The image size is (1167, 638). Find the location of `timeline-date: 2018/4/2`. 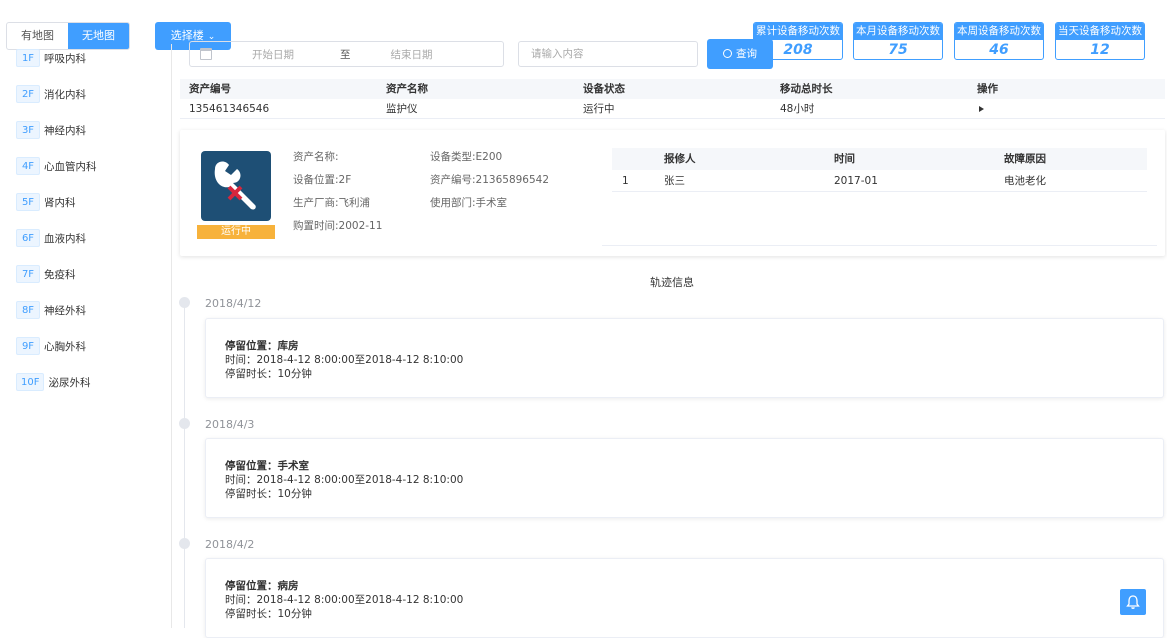

timeline-date: 2018/4/2 is located at coordinates (230, 544).